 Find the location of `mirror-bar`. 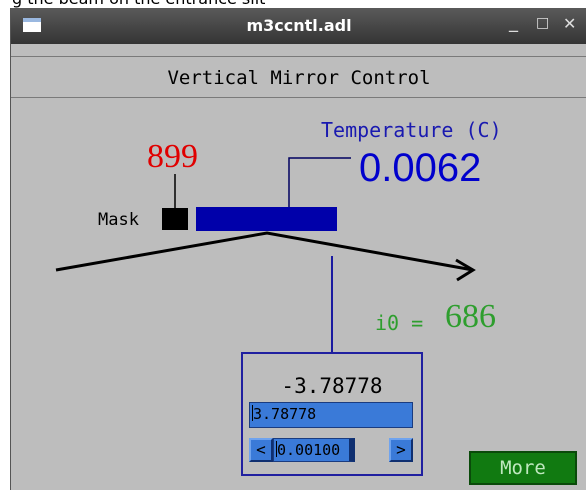

mirror-bar is located at coordinates (266, 219).